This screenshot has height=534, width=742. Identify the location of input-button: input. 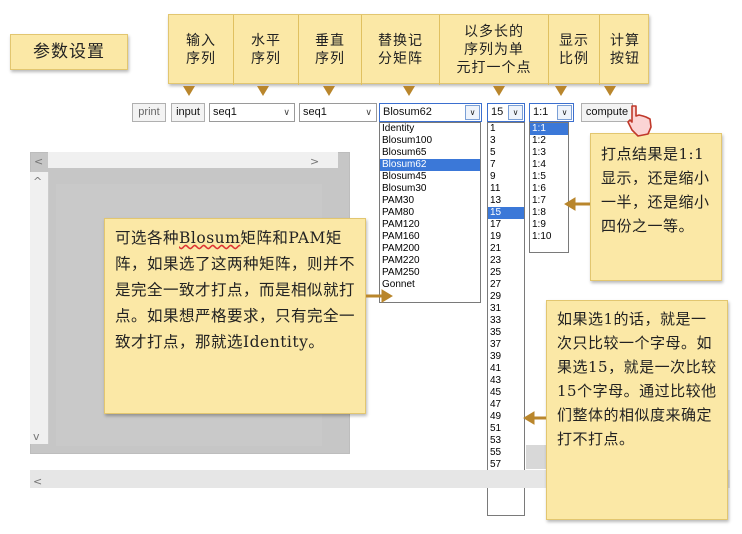
(188, 112).